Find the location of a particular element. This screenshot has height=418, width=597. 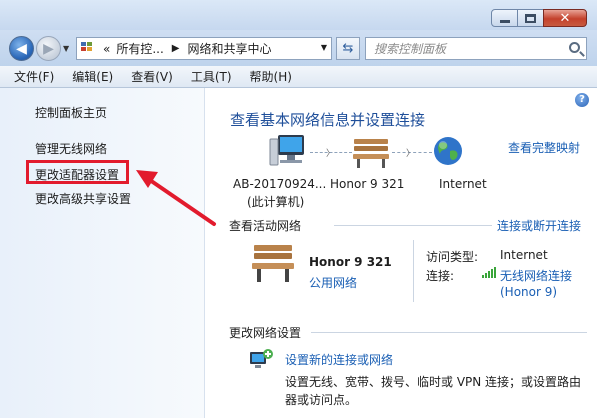

menu-view: 查看(V) is located at coordinates (152, 76).